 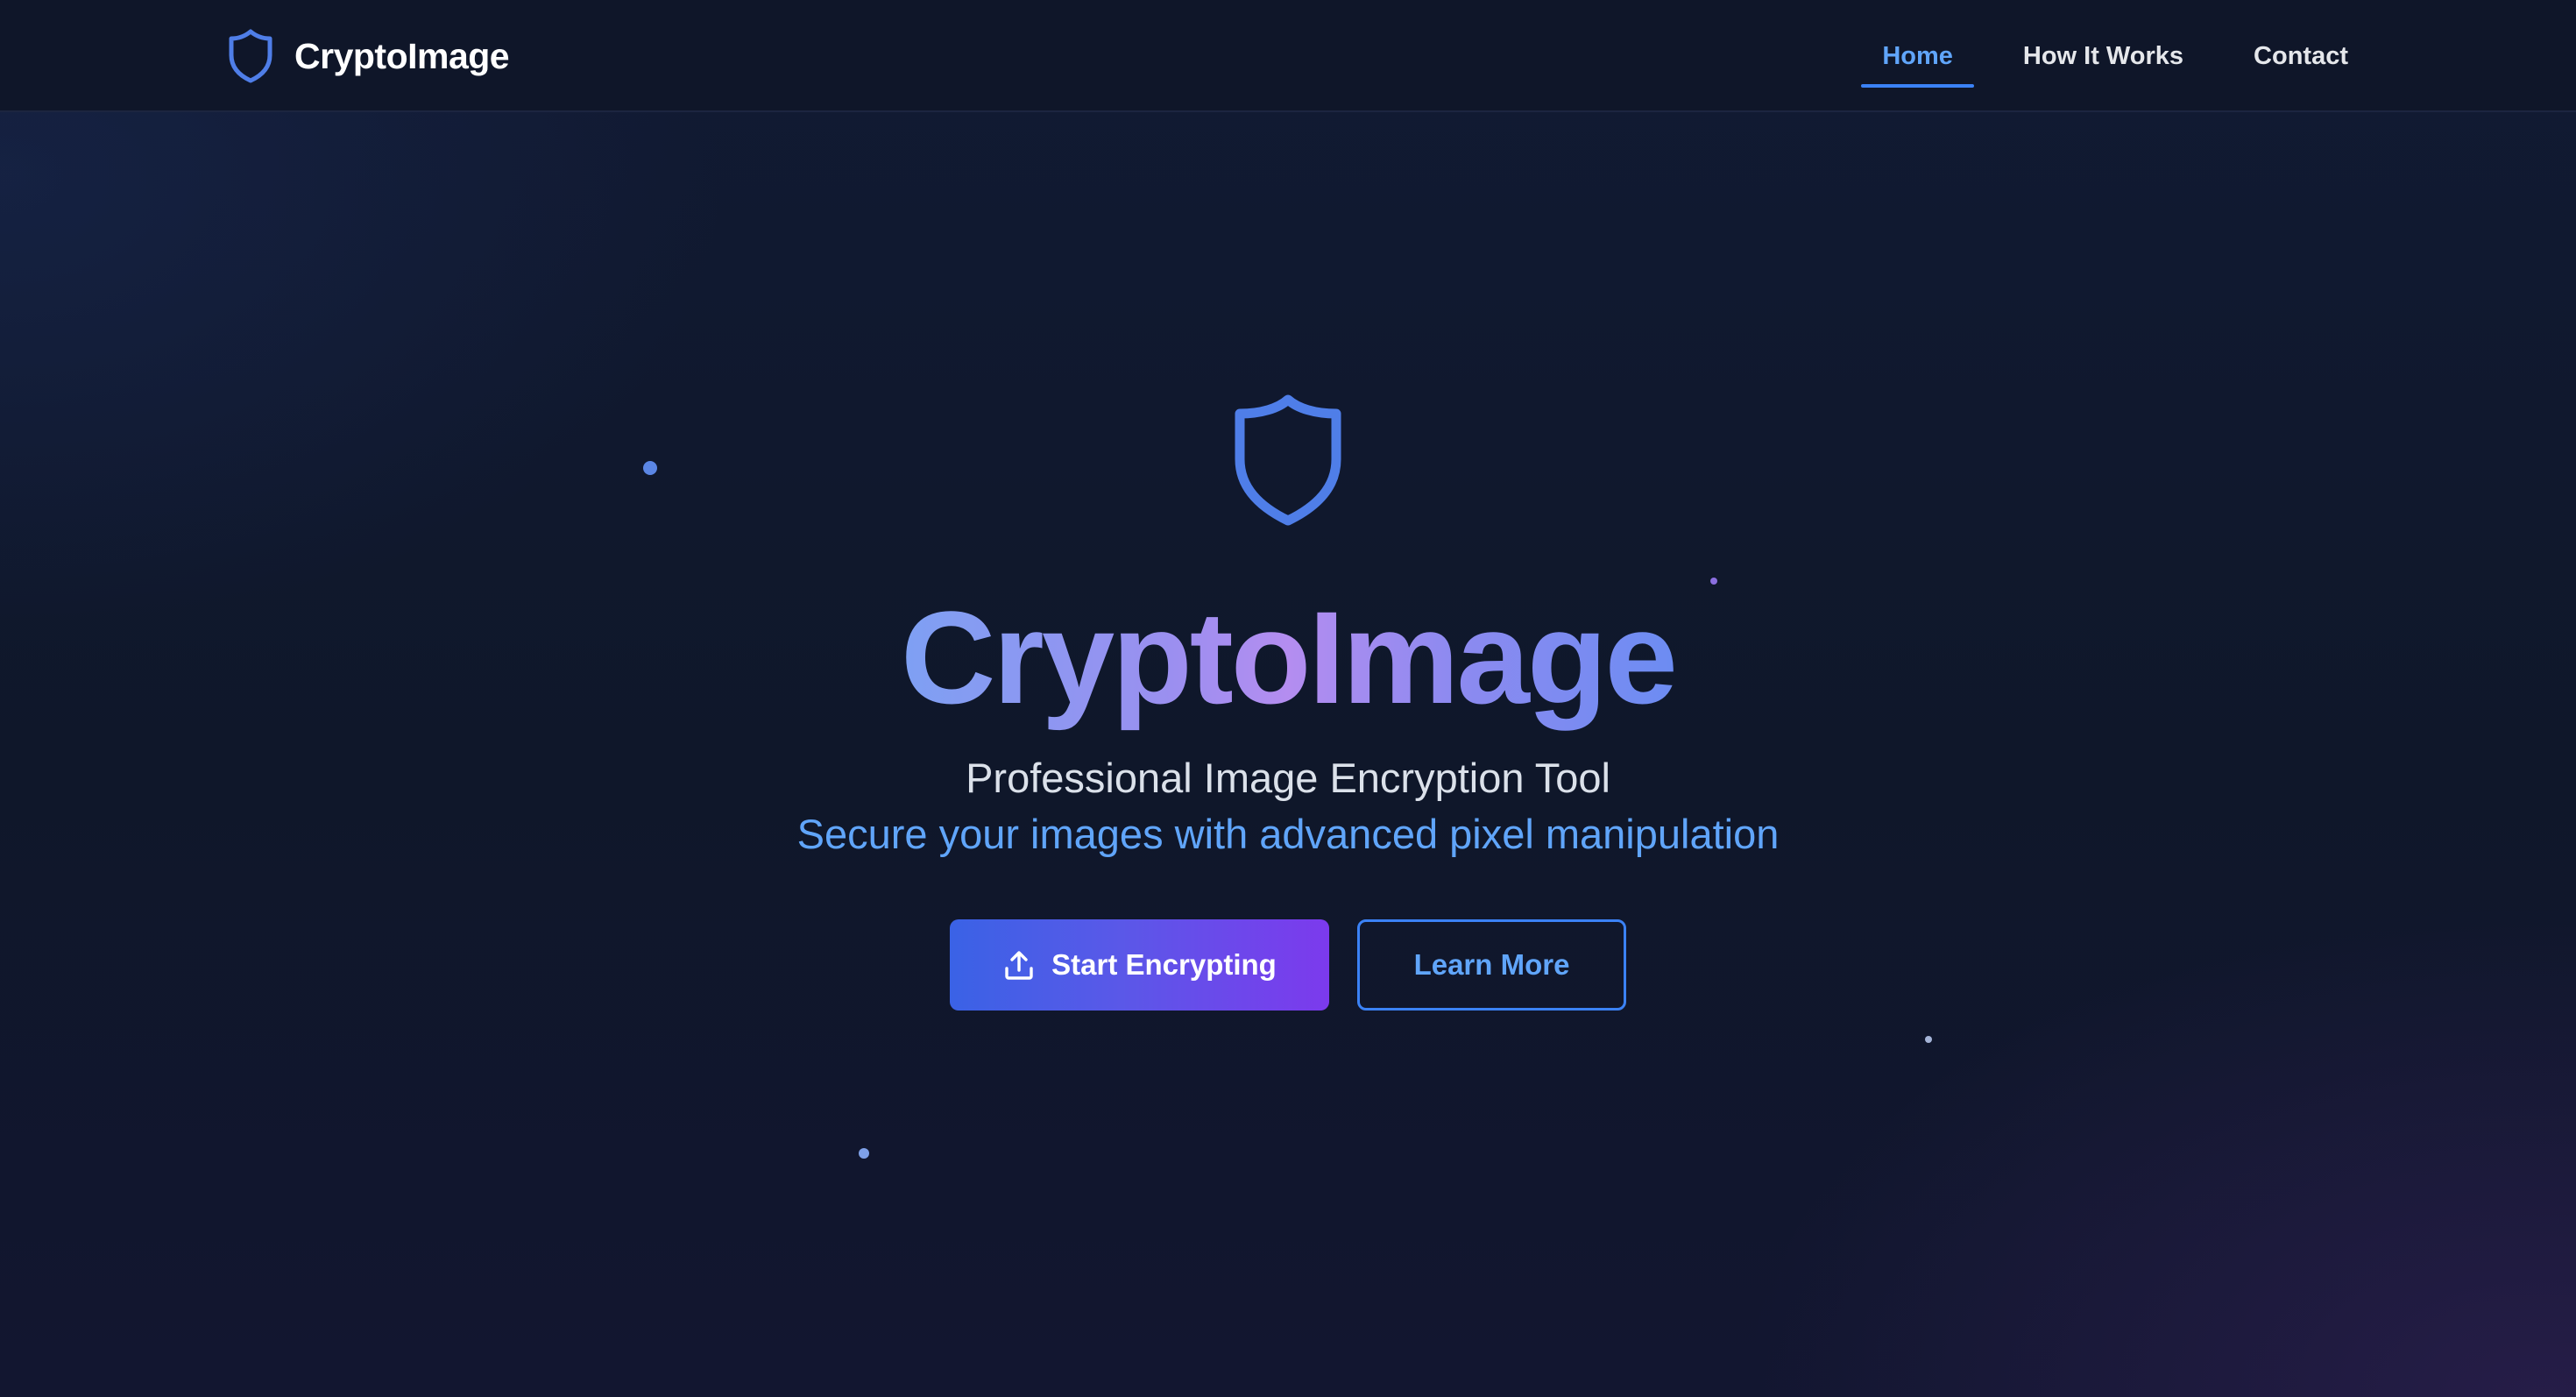 I want to click on hero-title: CryptoImage, so click(x=1288, y=657).